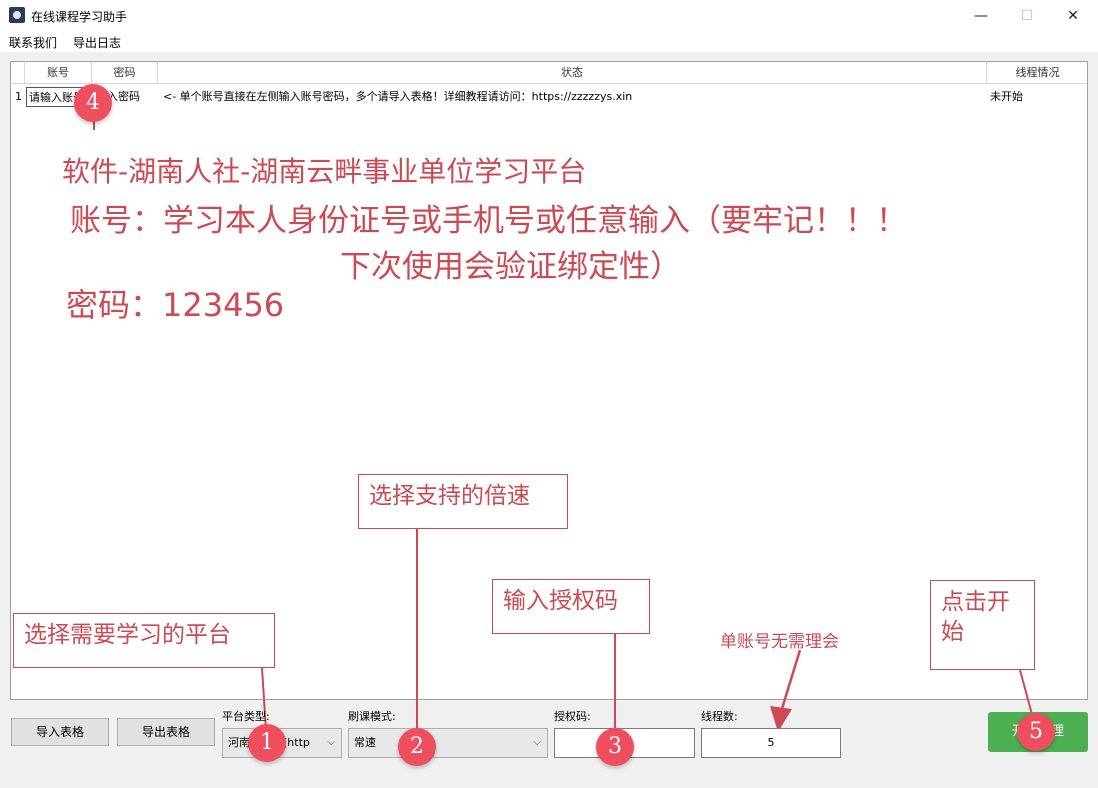 This screenshot has height=788, width=1098. Describe the element at coordinates (144, 640) in the screenshot. I see `callout-platform: 选择需要学习的平台` at that location.